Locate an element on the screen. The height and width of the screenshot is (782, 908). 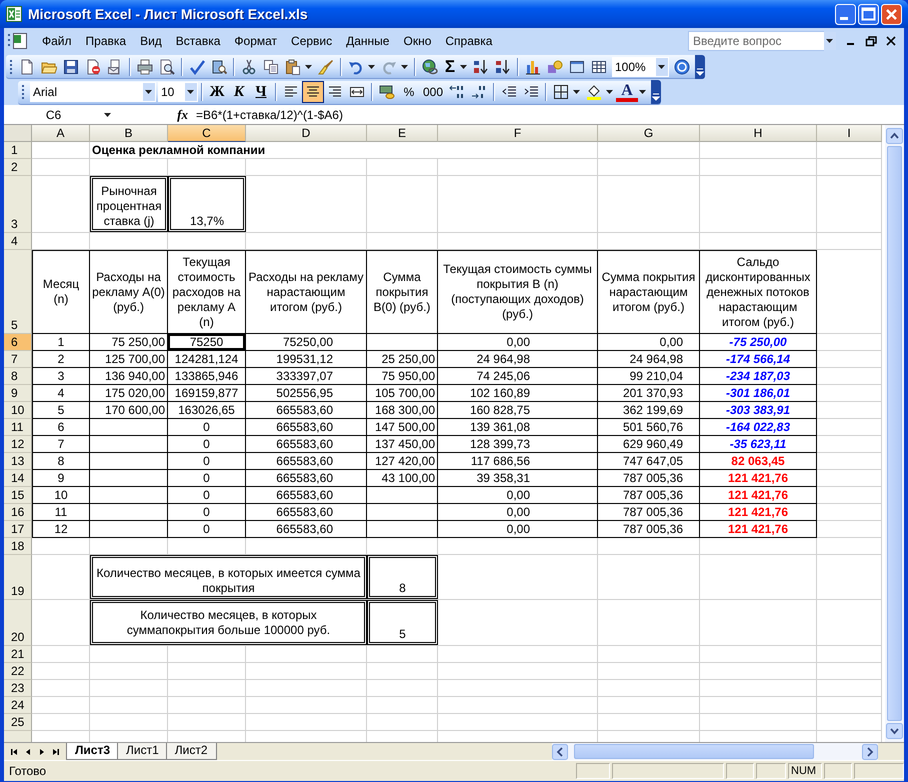
minimize-button is located at coordinates (845, 14).